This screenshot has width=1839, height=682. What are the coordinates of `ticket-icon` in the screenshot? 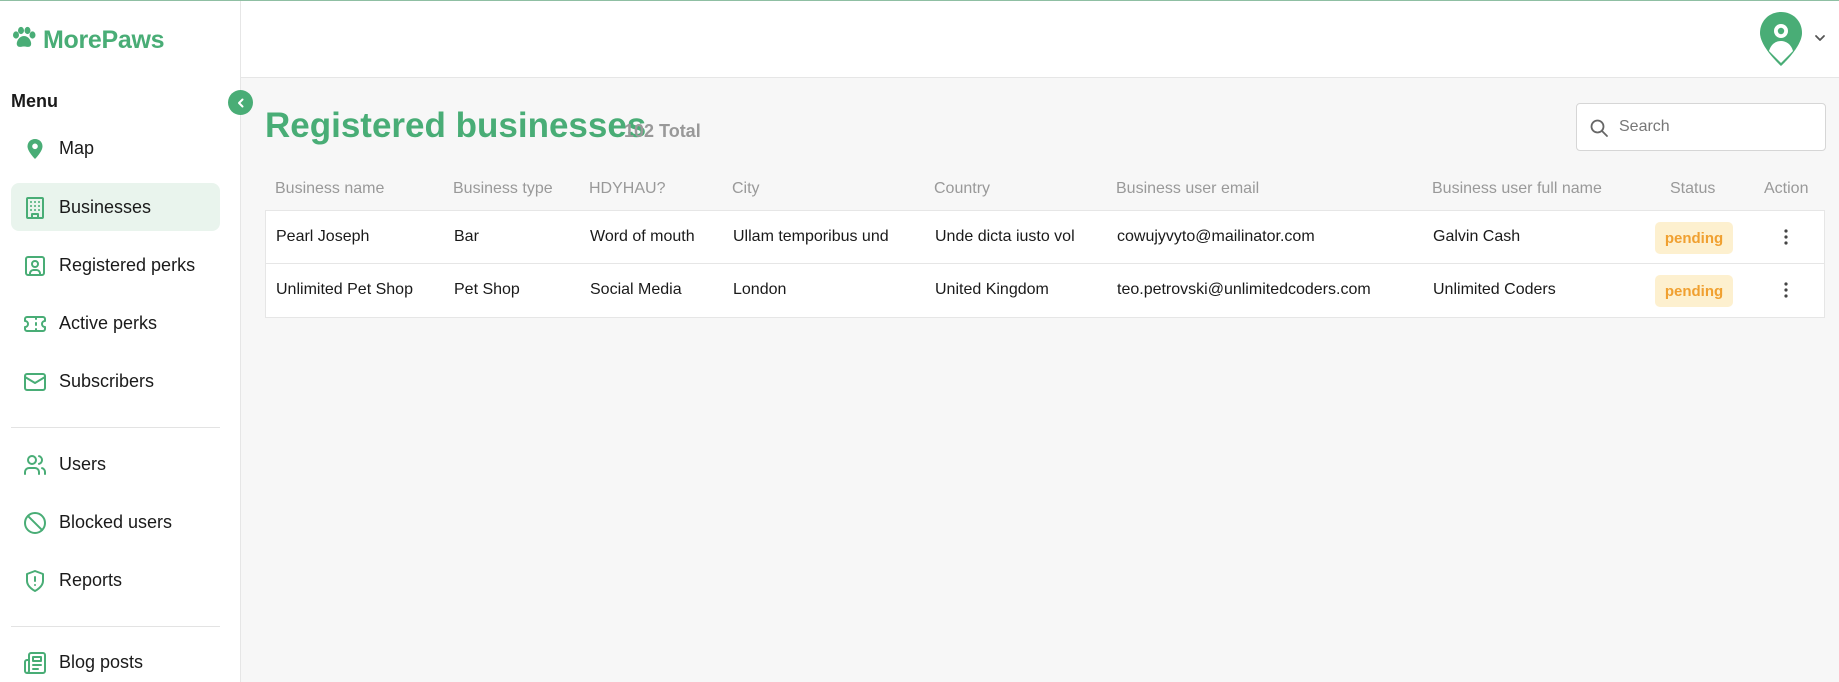 It's located at (35, 324).